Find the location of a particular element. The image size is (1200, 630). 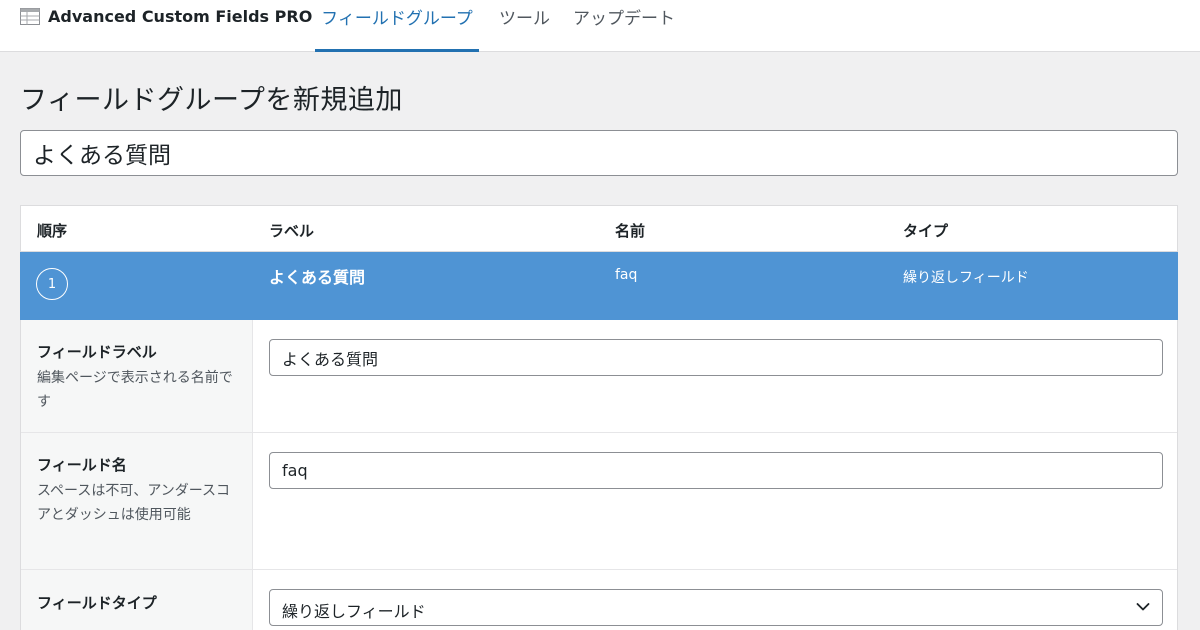

brand-name: Advanced Custom Fields PRO is located at coordinates (180, 16).